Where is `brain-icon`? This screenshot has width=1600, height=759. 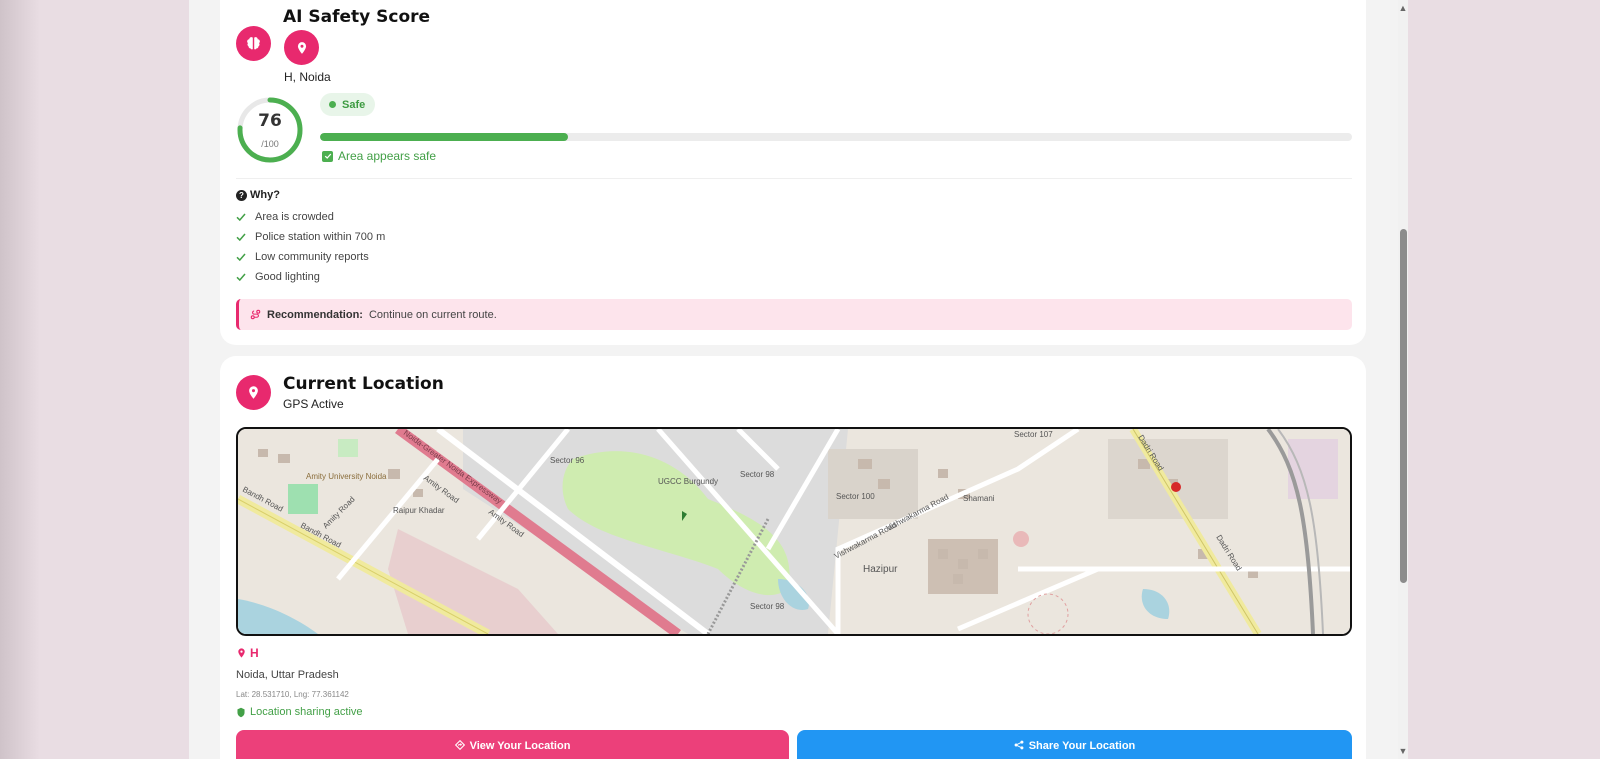 brain-icon is located at coordinates (253, 43).